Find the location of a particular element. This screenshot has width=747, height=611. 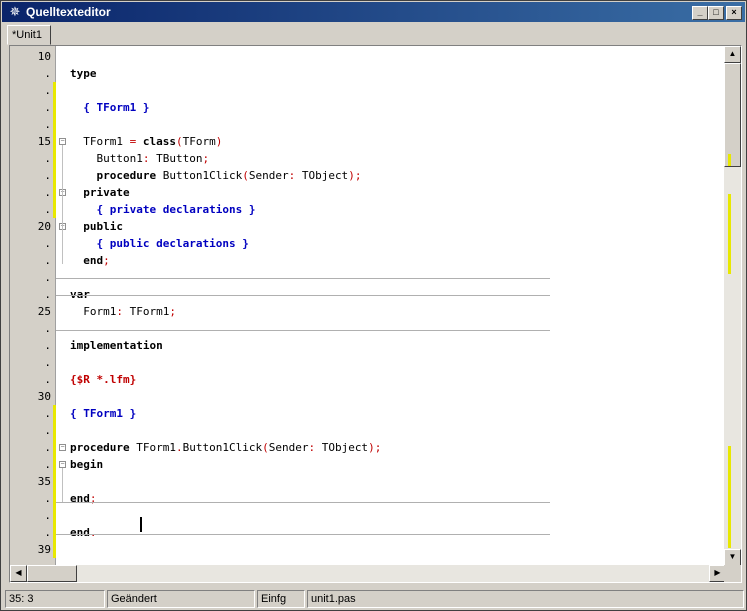

scroll-down-button: ▼ is located at coordinates (732, 557).